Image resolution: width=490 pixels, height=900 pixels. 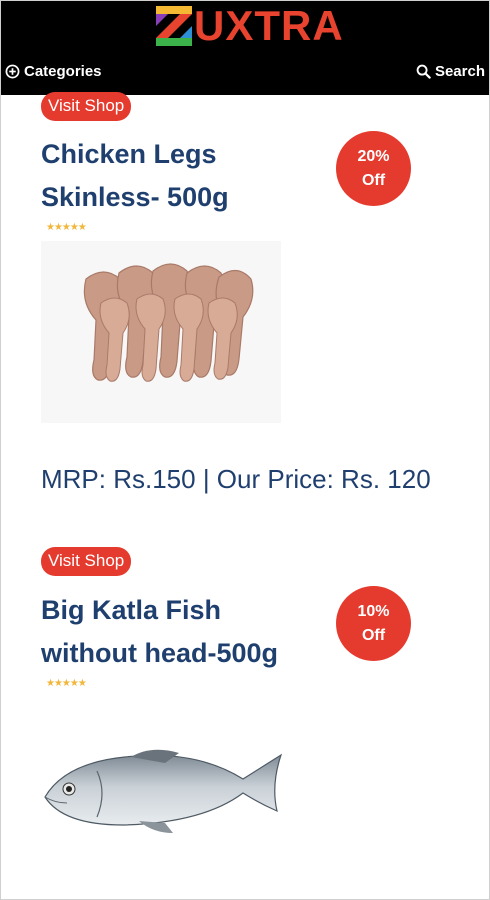 What do you see at coordinates (373, 168) in the screenshot?
I see `discount-badge: 20% Off` at bounding box center [373, 168].